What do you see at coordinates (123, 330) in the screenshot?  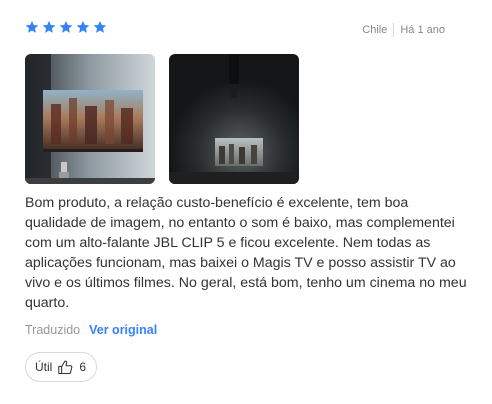 I see `view-original-link: Ver original` at bounding box center [123, 330].